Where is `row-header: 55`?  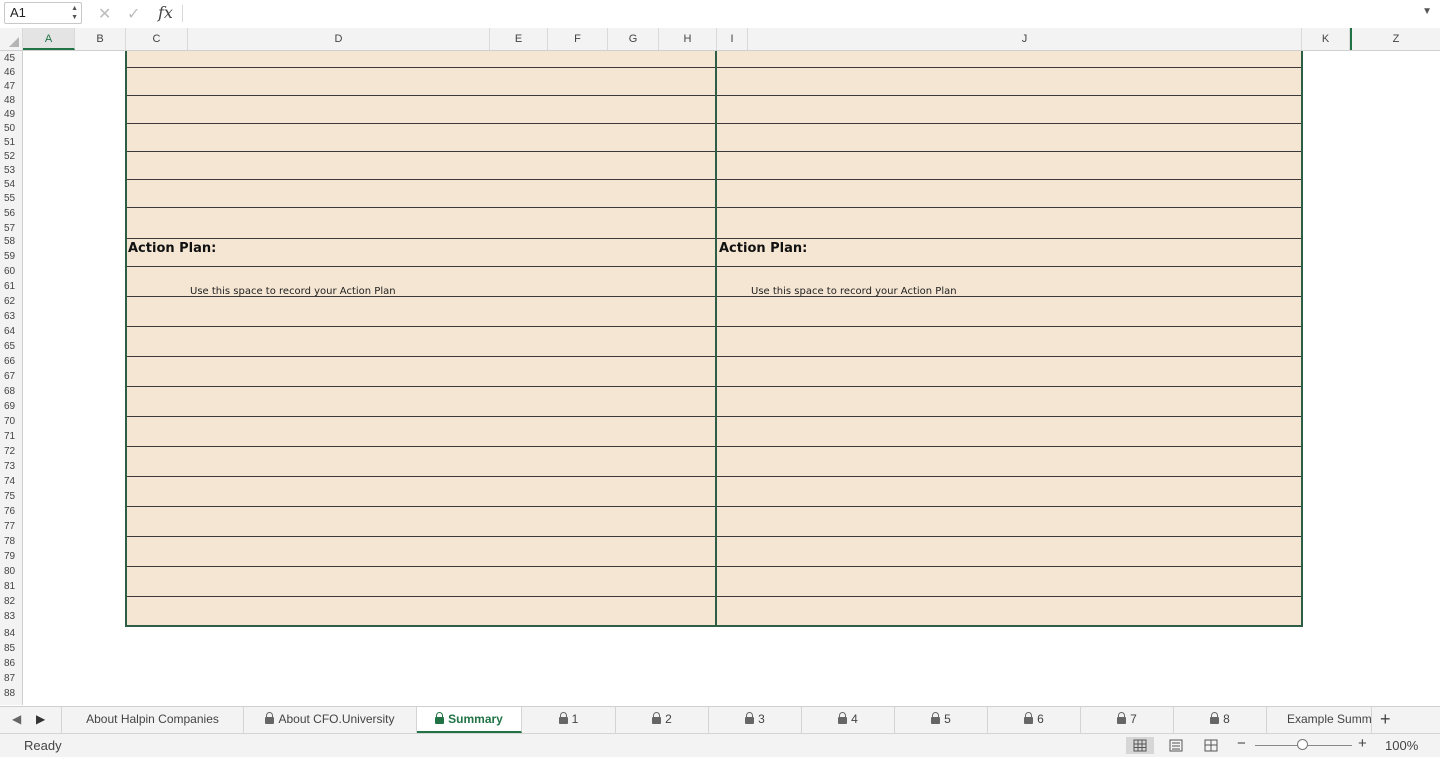
row-header: 55 is located at coordinates (11, 199).